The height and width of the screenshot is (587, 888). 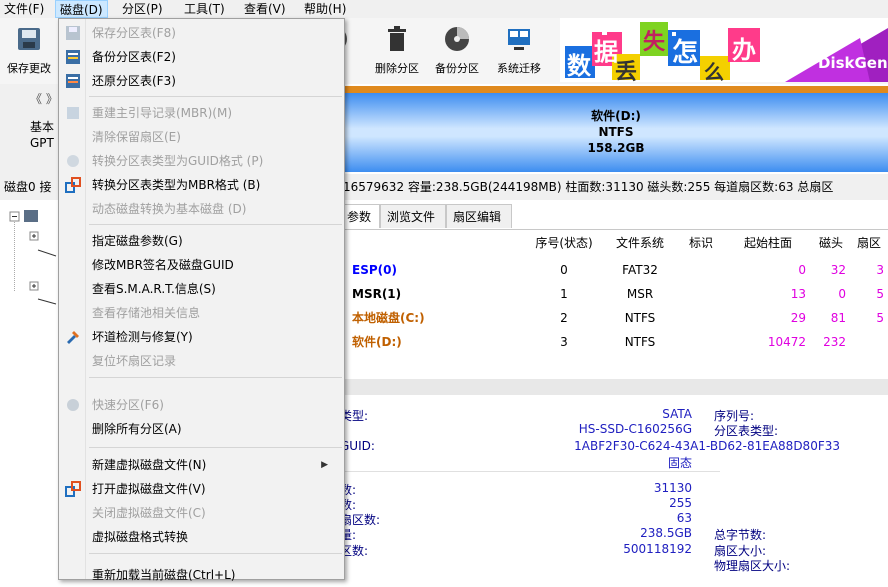 What do you see at coordinates (200, 361) in the screenshot?
I see `menu-reset-bad-sectors: 复位坏扇区记录` at bounding box center [200, 361].